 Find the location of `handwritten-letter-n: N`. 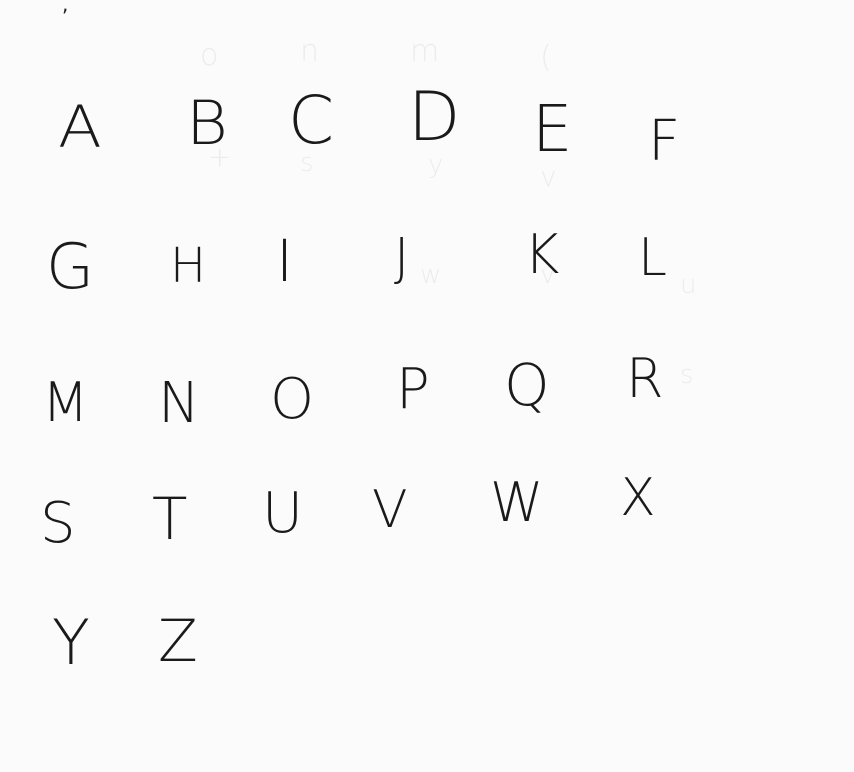

handwritten-letter-n: N is located at coordinates (179, 403).